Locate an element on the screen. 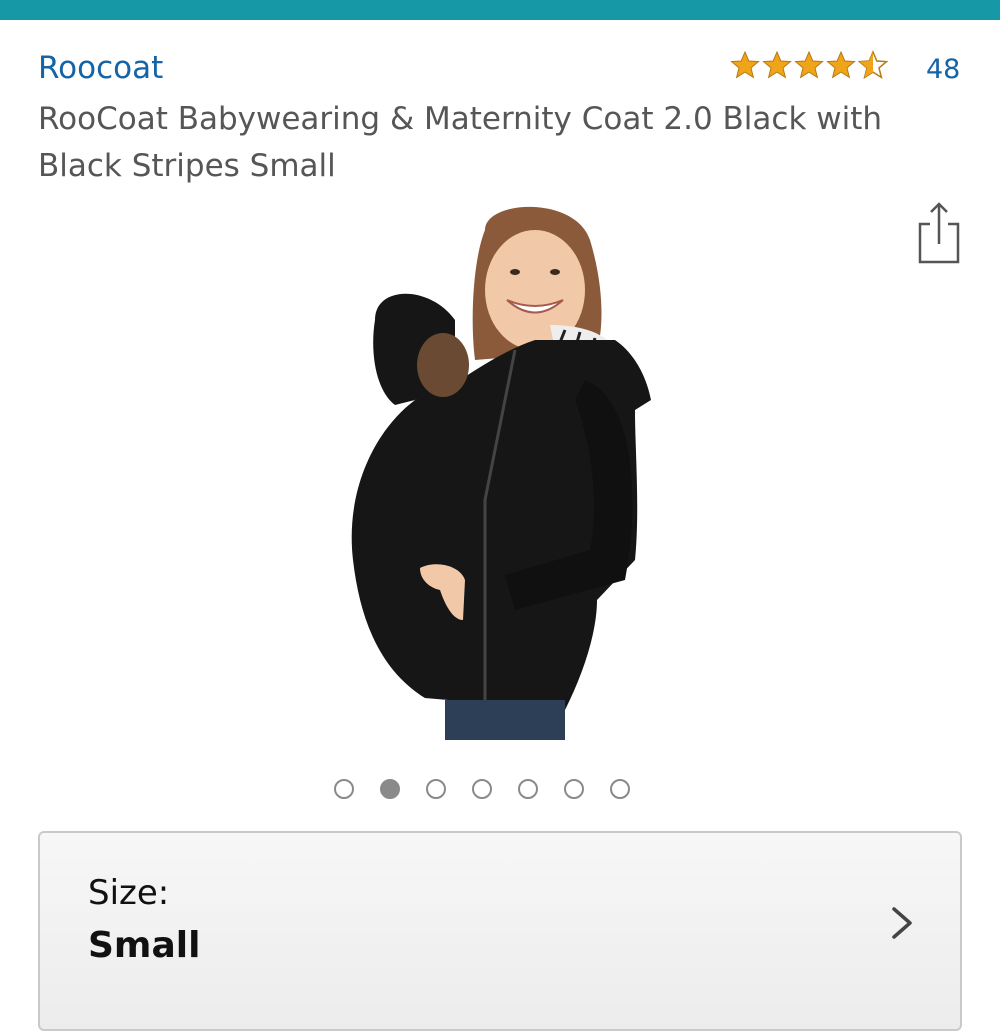 The height and width of the screenshot is (1031, 1000). size-label: Size: is located at coordinates (129, 893).